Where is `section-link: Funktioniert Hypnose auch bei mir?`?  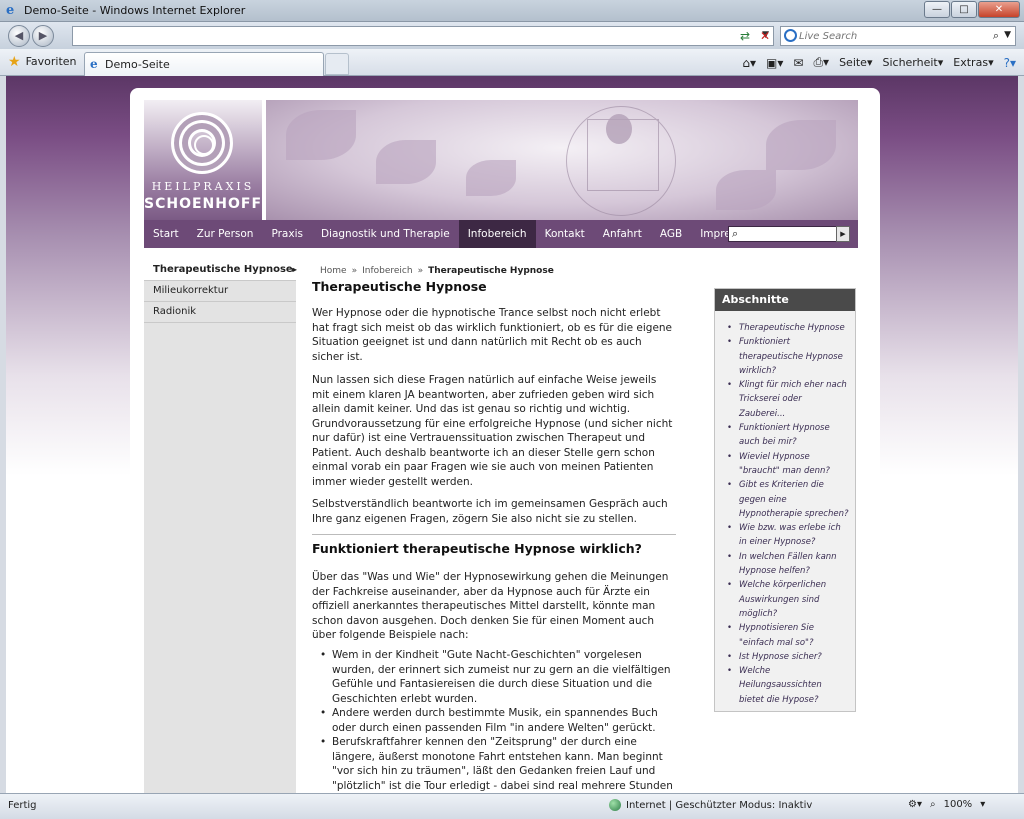 section-link: Funktioniert Hypnose auch bei mir? is located at coordinates (787, 435).